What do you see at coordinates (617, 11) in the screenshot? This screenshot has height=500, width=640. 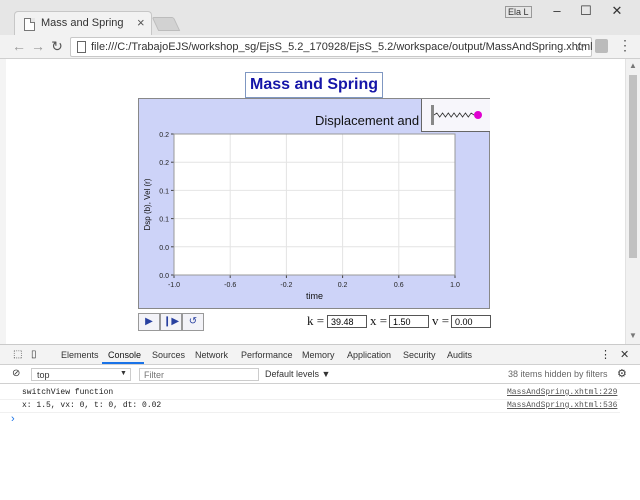 I see `window-close-icon: ✕` at bounding box center [617, 11].